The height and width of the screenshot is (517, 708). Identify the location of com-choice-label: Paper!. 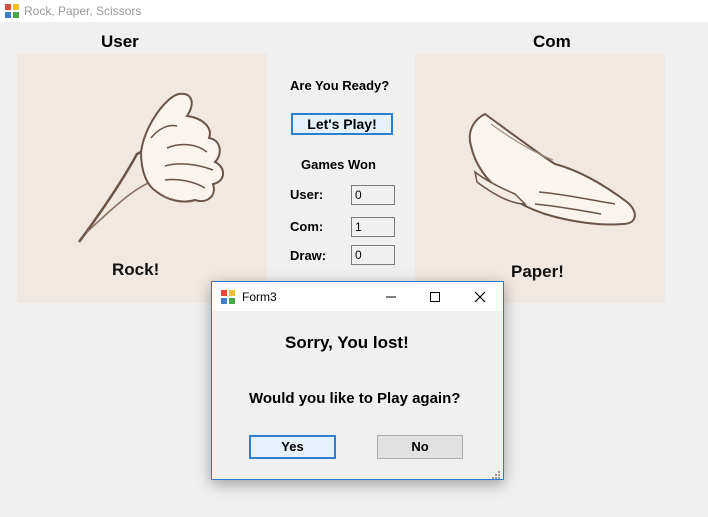
(537, 271).